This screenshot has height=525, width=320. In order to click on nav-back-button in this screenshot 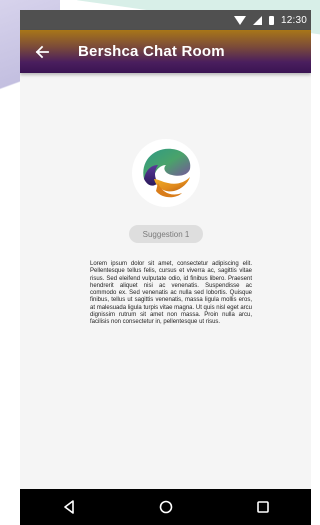, I will do `click(69, 507)`.